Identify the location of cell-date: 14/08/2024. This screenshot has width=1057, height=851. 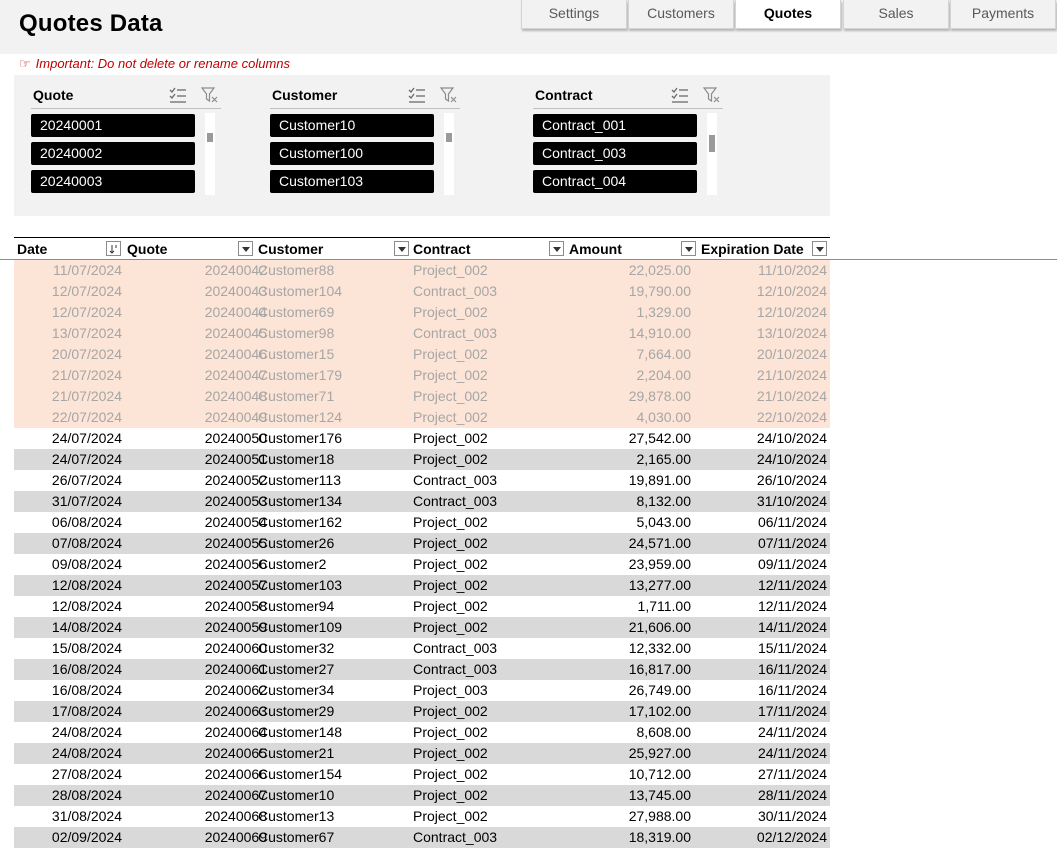
(86, 627).